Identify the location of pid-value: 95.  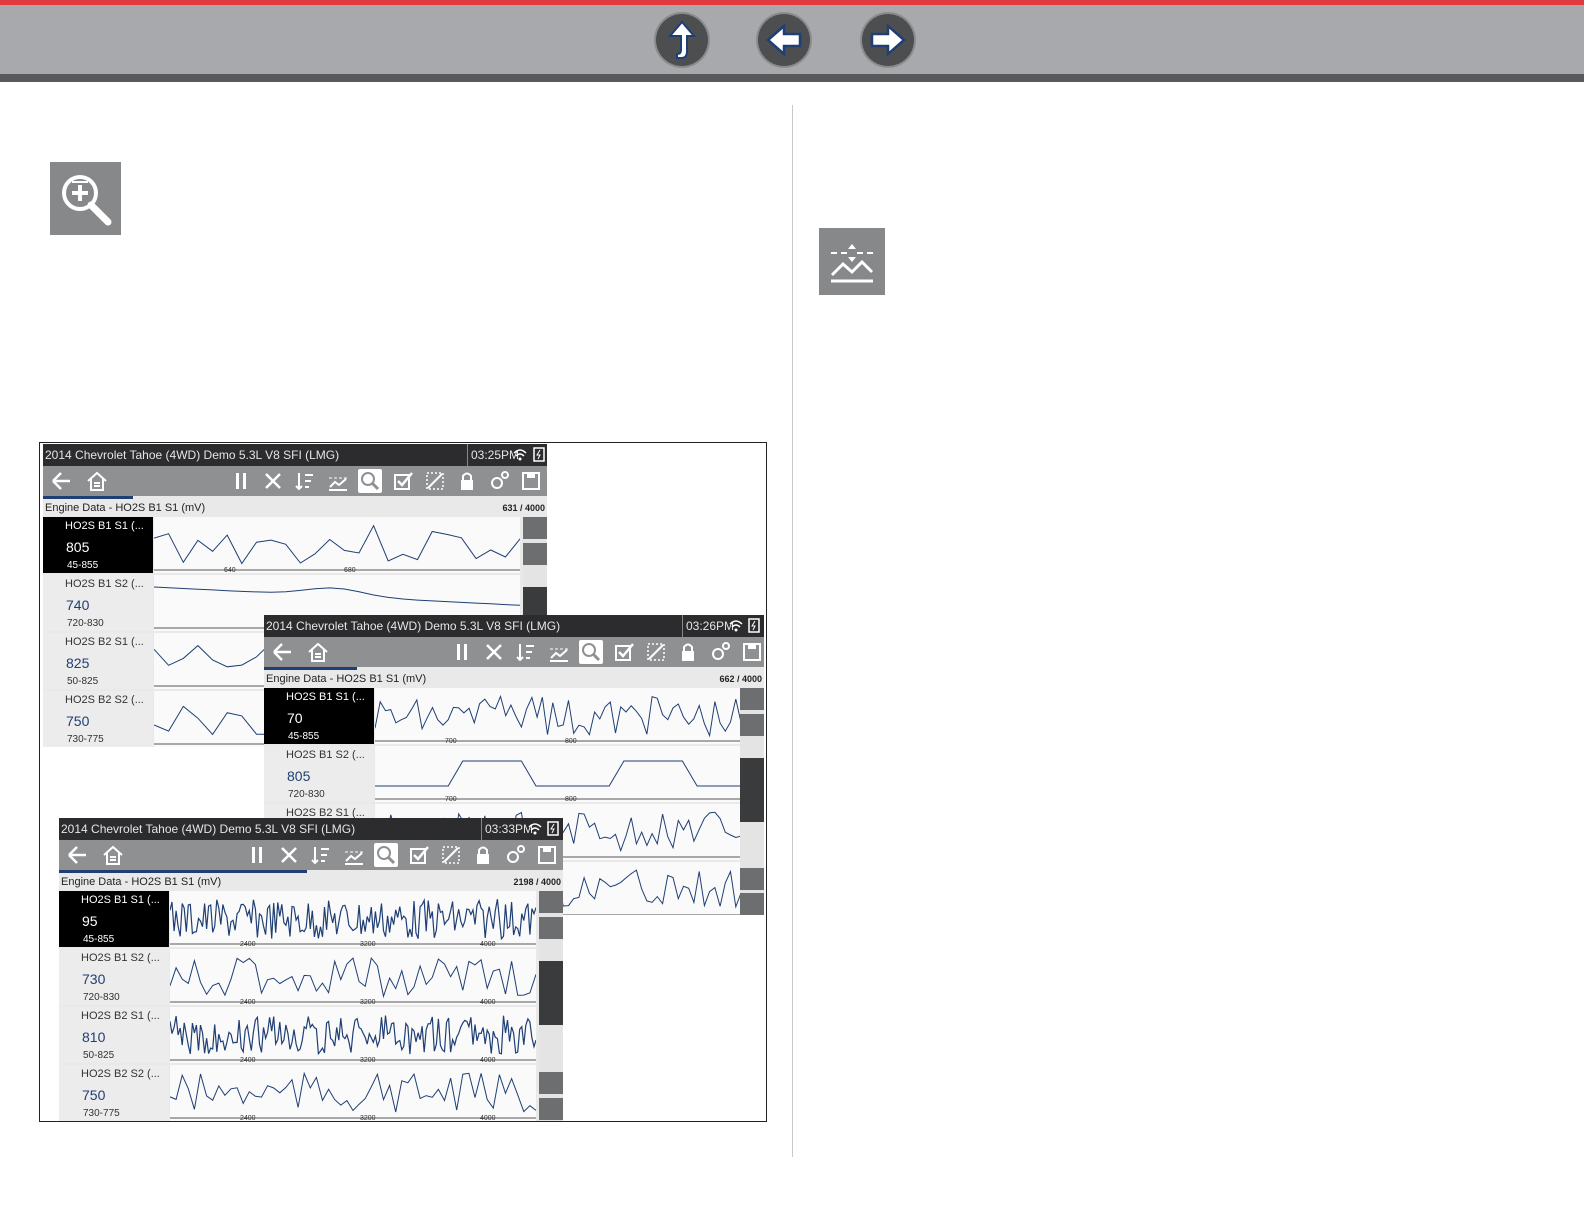
(90, 921).